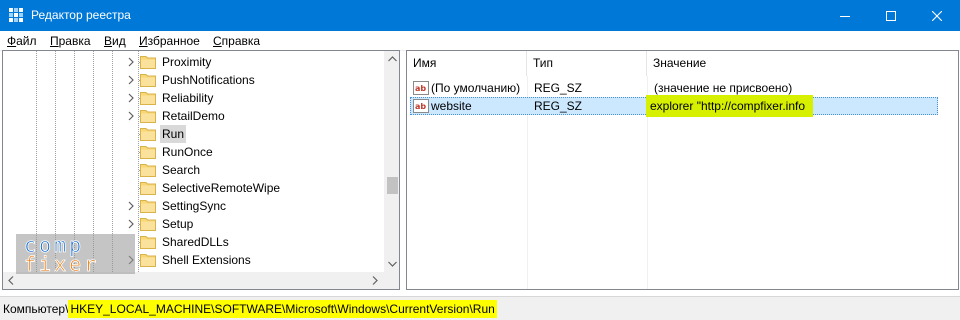 Image resolution: width=960 pixels, height=320 pixels. Describe the element at coordinates (391, 280) in the screenshot. I see `scroll-corner` at that location.